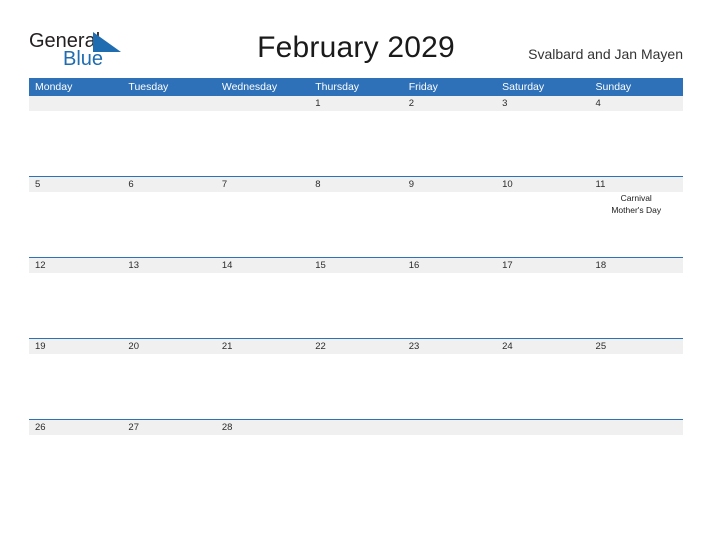 The width and height of the screenshot is (712, 550). Describe the element at coordinates (636, 103) in the screenshot. I see `day-number: 4` at that location.